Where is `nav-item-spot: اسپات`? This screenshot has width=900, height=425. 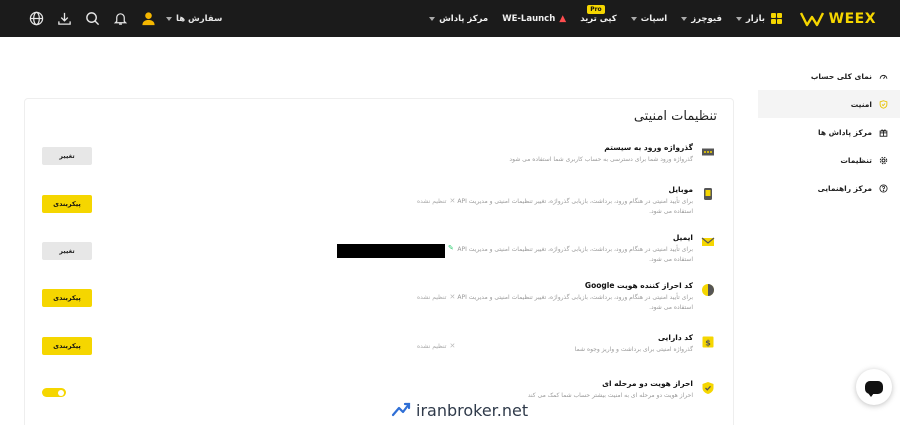
nav-item-spot: اسپات is located at coordinates (649, 18).